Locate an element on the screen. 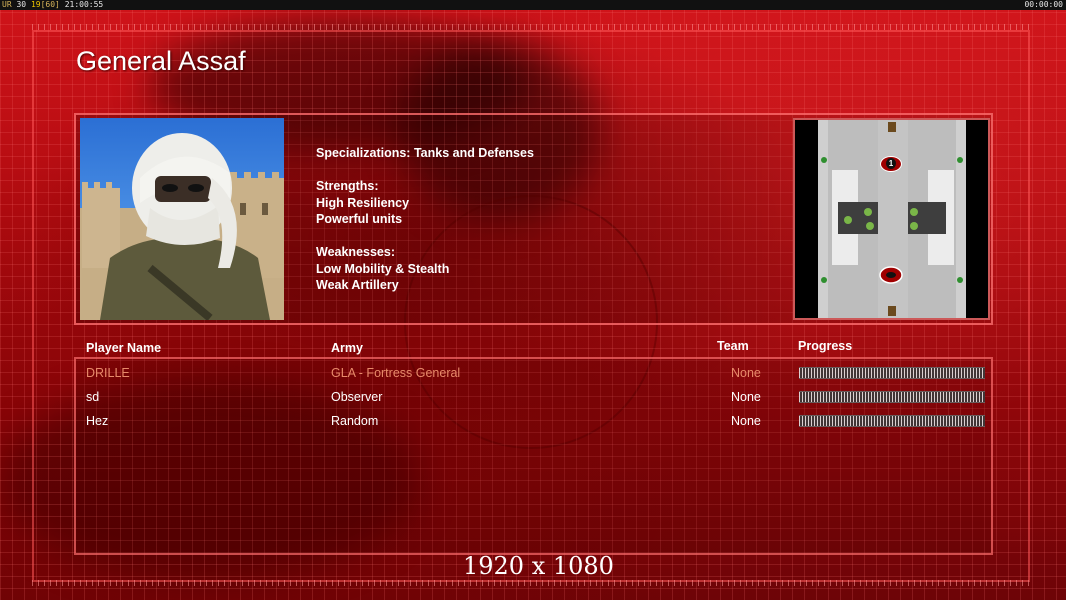 The image size is (1066, 600). strengths-heading: Strengths: is located at coordinates (347, 186).